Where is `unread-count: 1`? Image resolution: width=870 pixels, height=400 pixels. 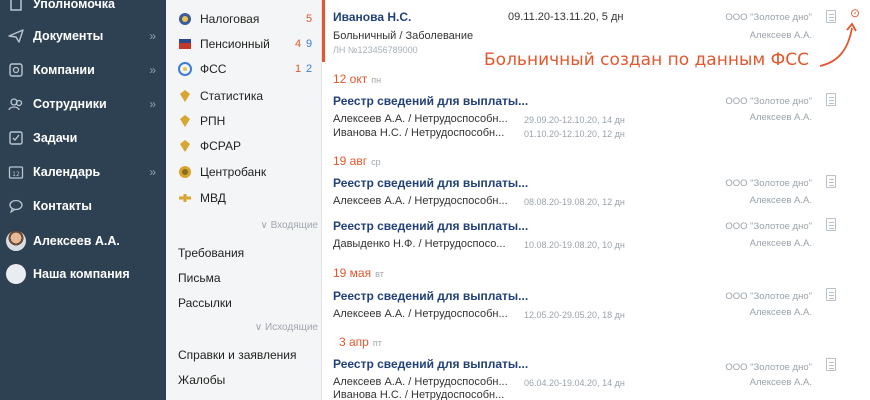
unread-count: 1 is located at coordinates (298, 69).